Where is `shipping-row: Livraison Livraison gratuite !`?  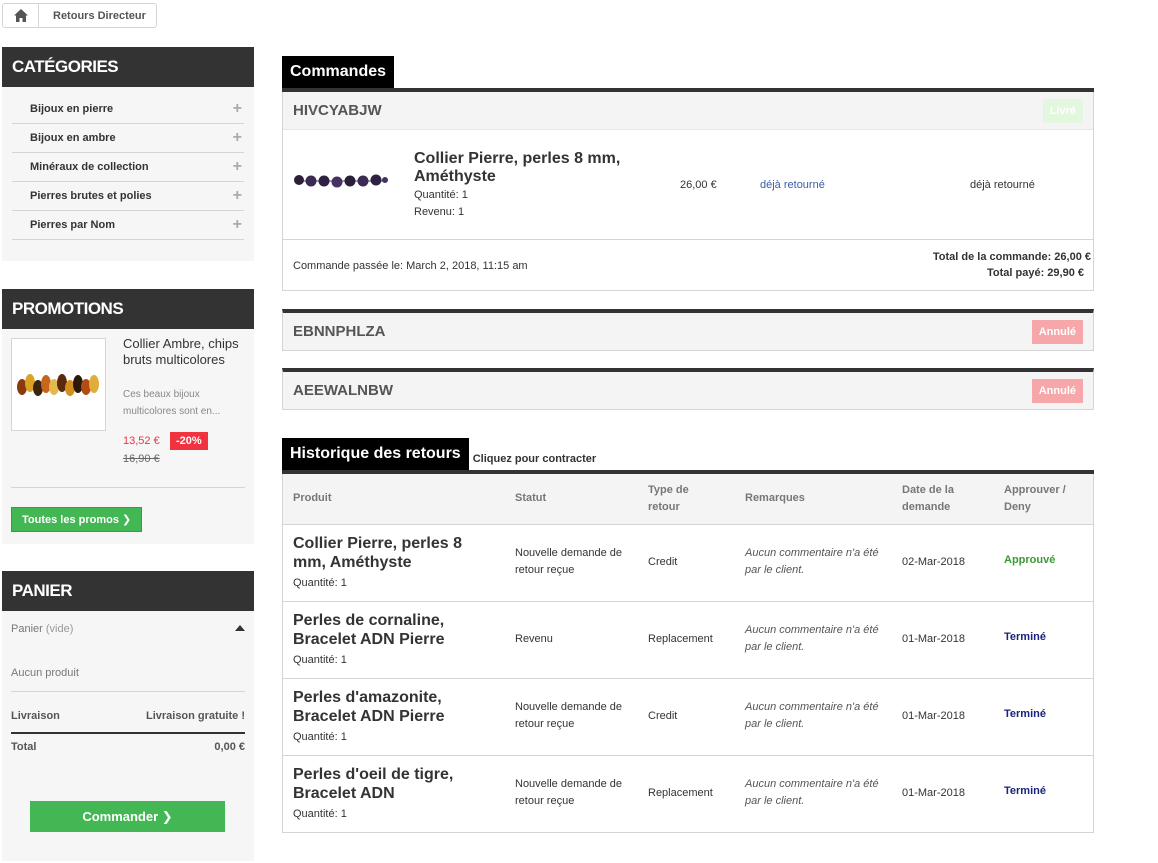 shipping-row: Livraison Livraison gratuite ! is located at coordinates (128, 716).